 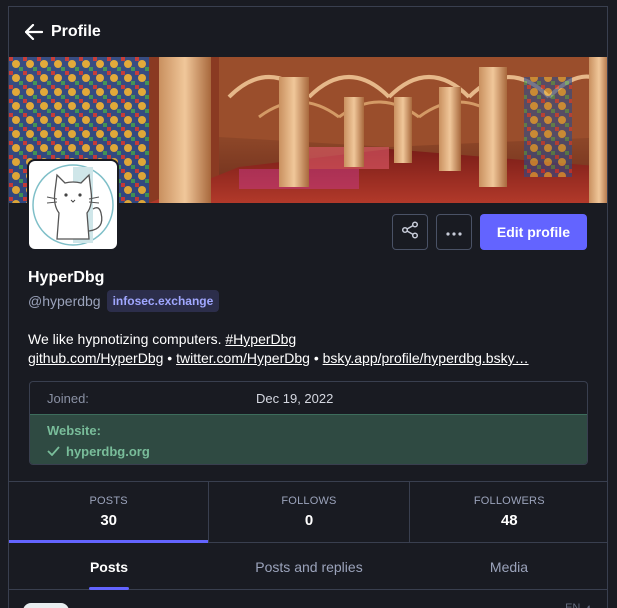 I want to click on tab-media: Media, so click(x=508, y=566).